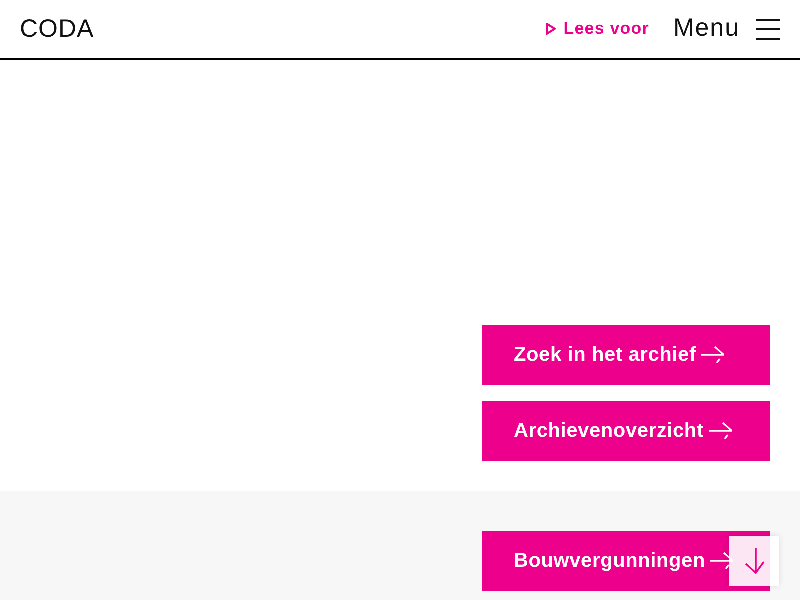  Describe the element at coordinates (598, 29) in the screenshot. I see `read-aloud-button: Lees voor` at that location.